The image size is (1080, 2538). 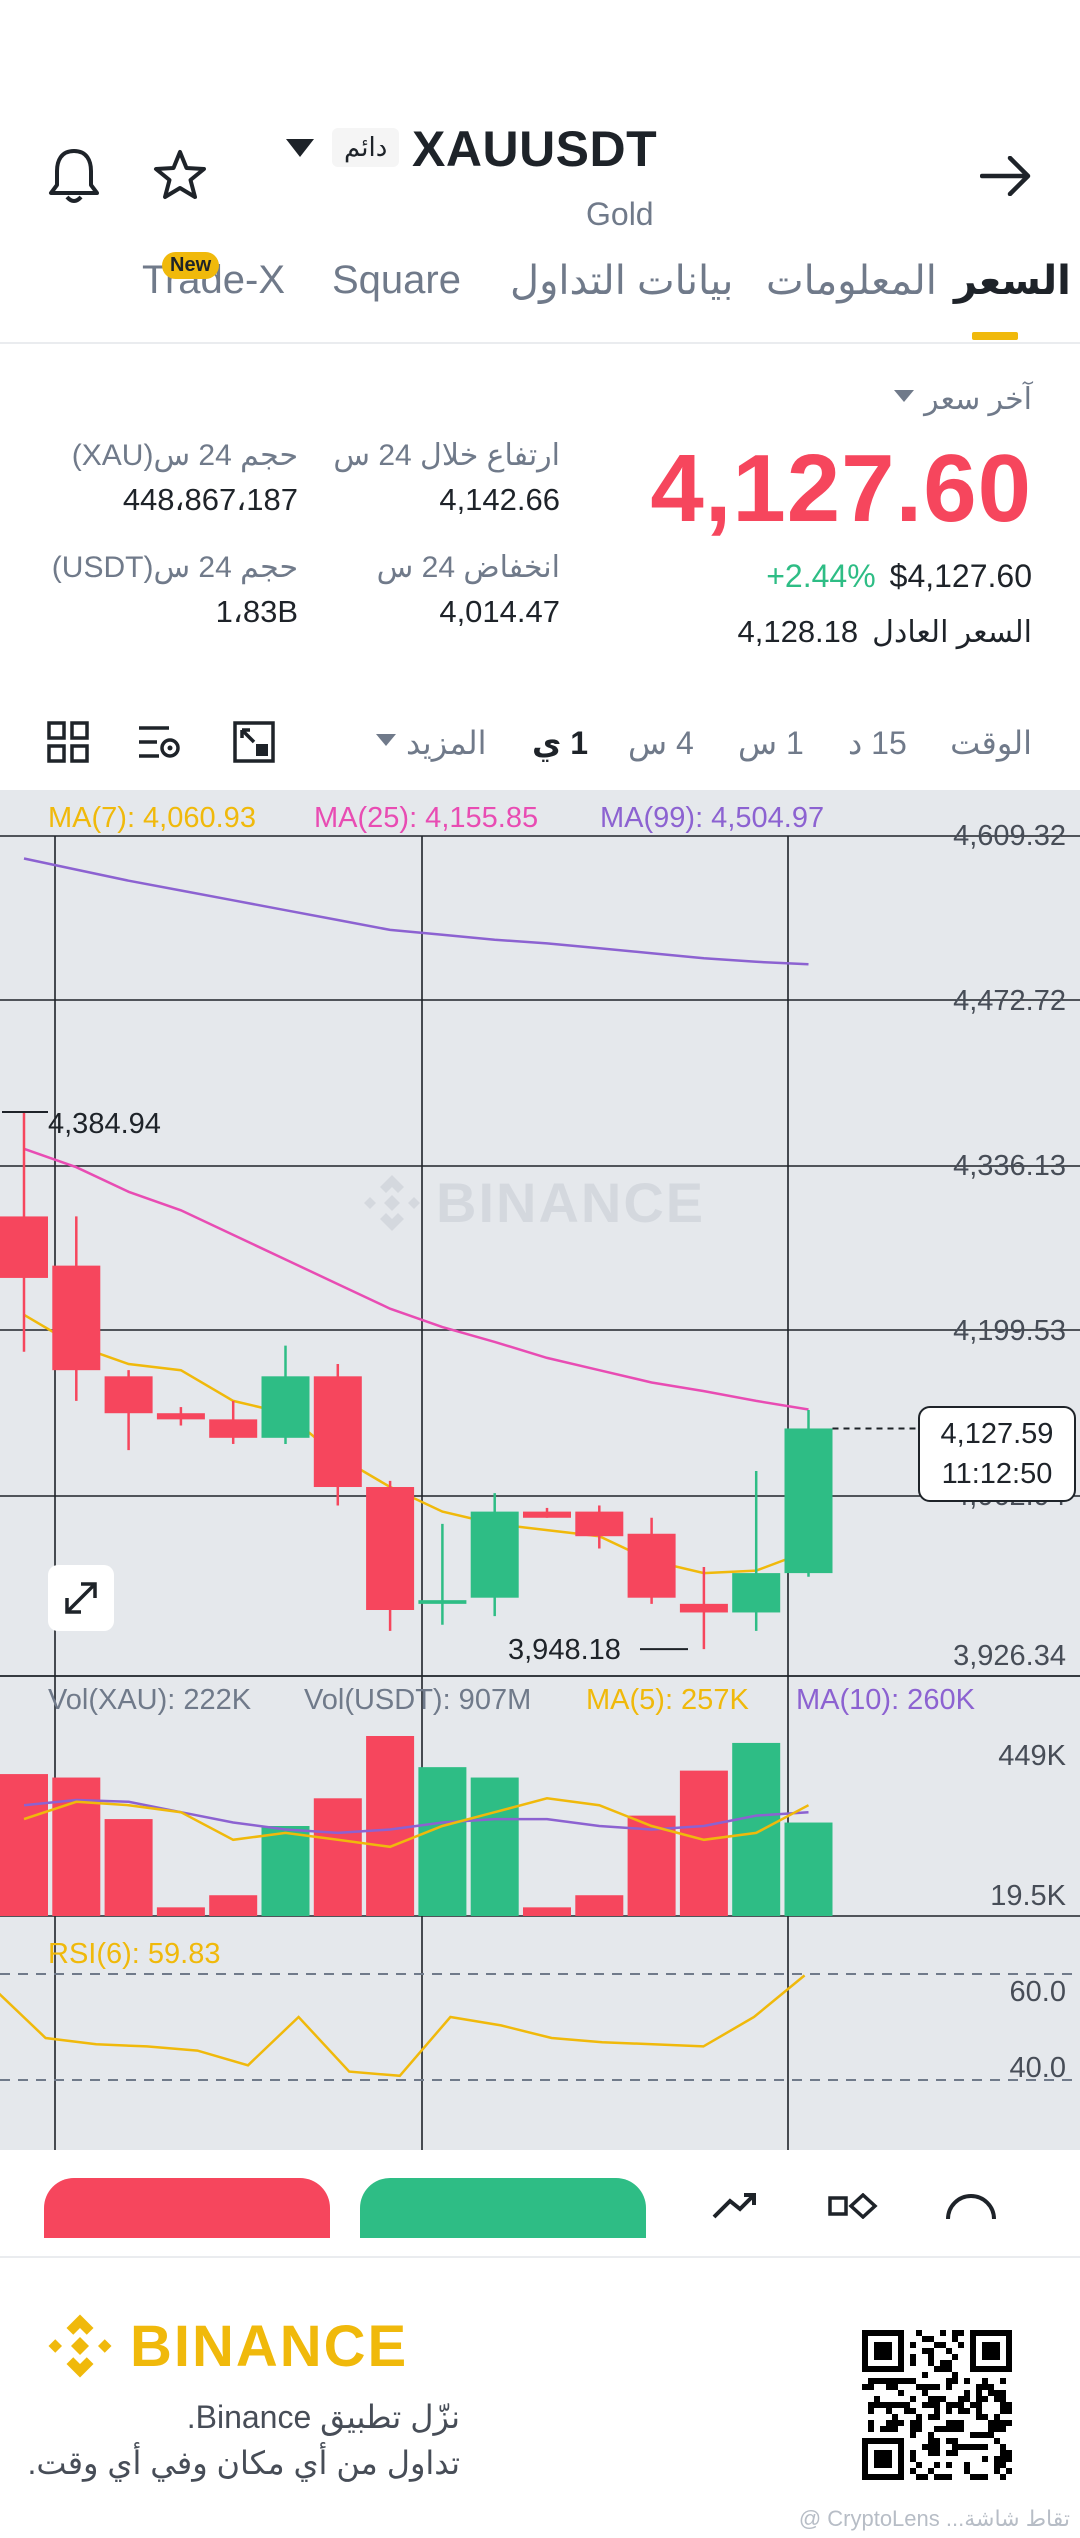 I want to click on y-tick: 4,472.72, so click(x=1009, y=1001).